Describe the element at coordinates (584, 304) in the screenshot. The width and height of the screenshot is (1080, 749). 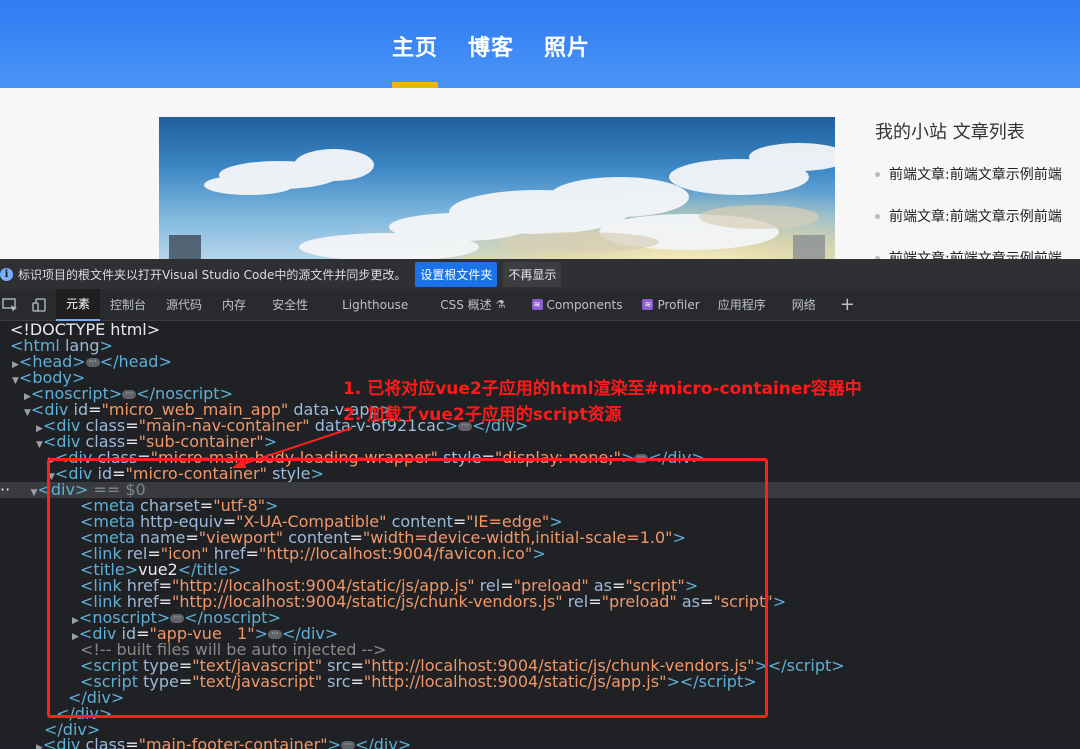
I see `tab-label: Components` at that location.